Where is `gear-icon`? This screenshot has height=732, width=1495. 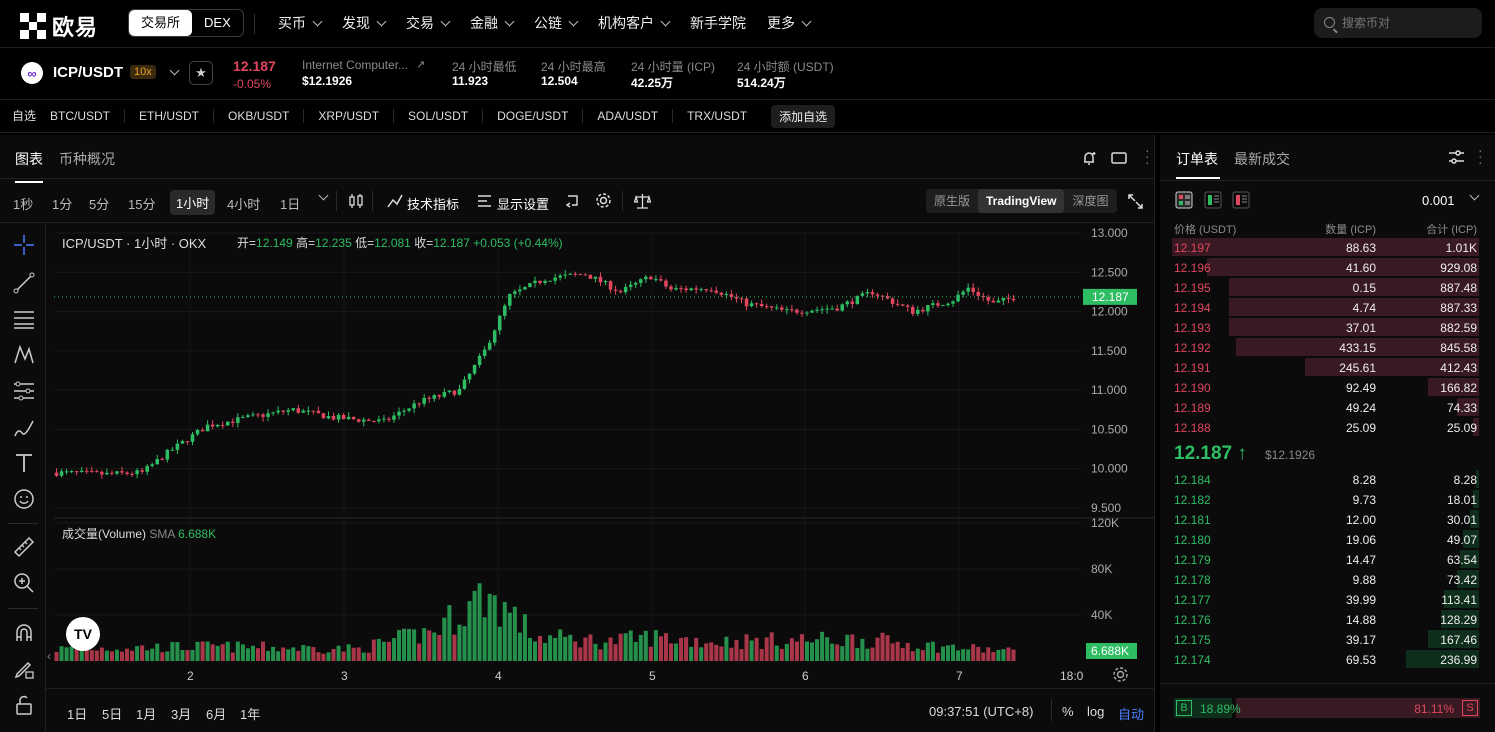 gear-icon is located at coordinates (603, 200).